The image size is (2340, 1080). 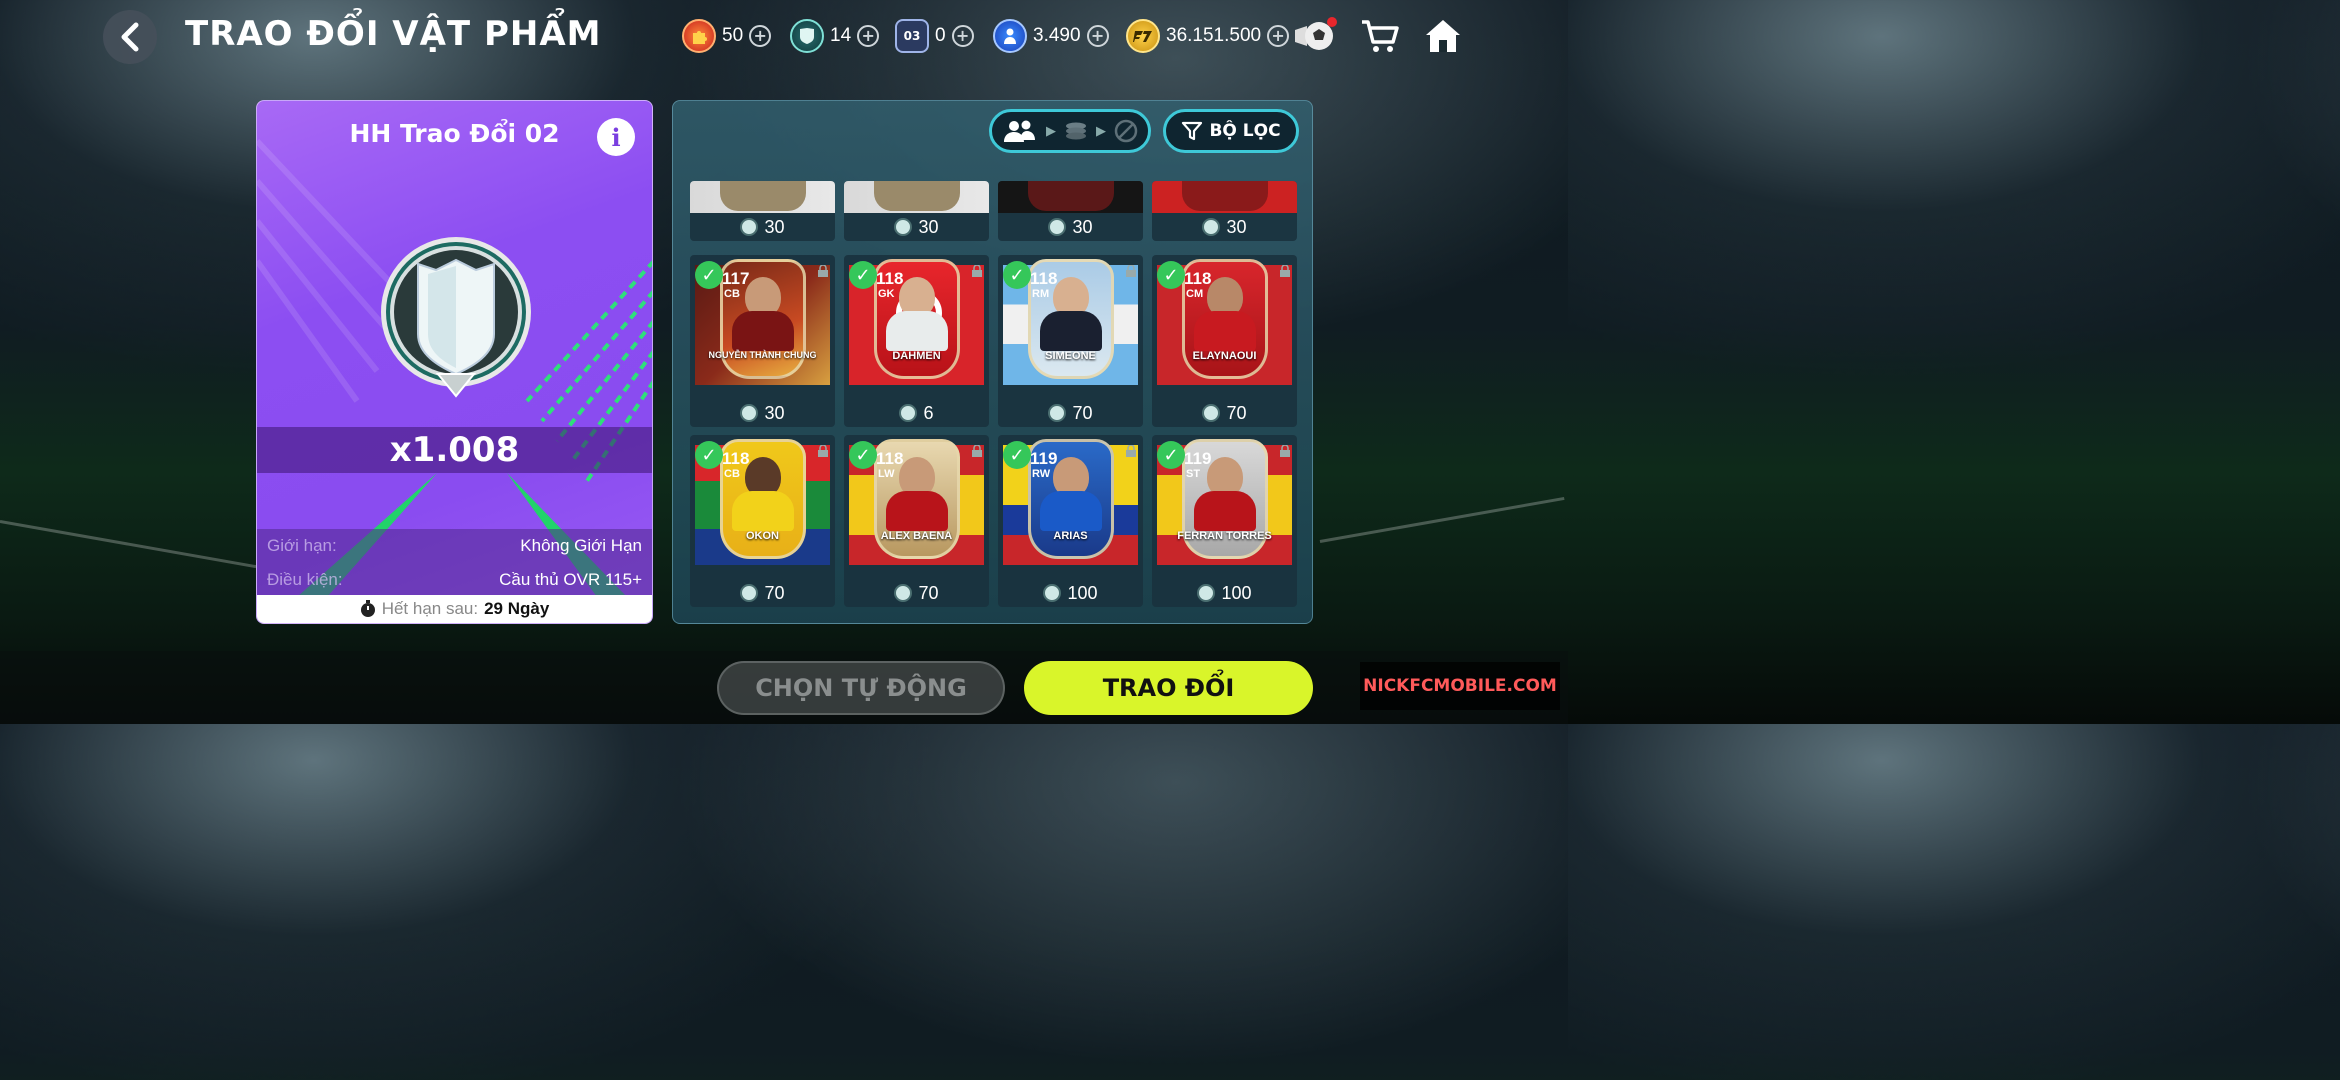 I want to click on filter-button: BỘ LỌC, so click(x=1231, y=131).